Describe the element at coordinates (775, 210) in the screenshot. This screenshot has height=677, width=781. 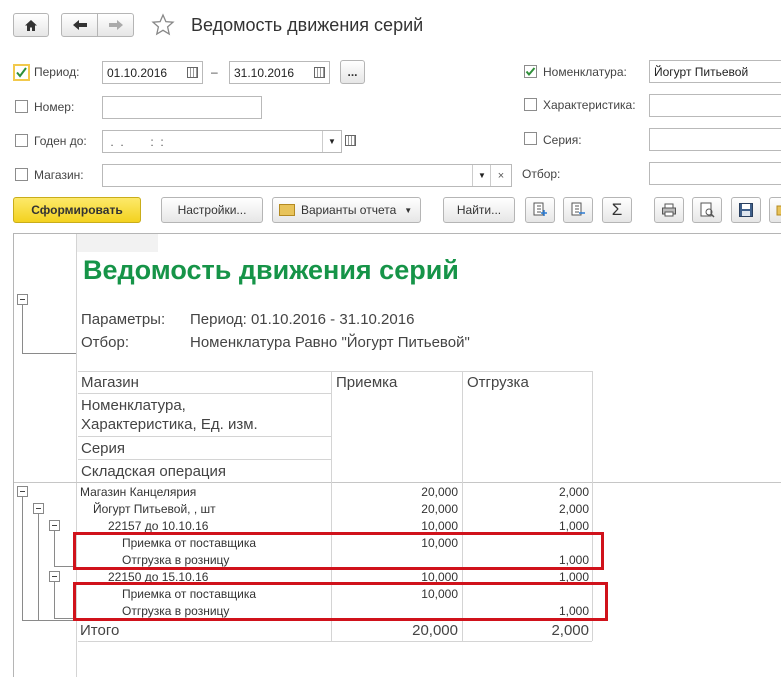
I see `more-actions-button` at that location.